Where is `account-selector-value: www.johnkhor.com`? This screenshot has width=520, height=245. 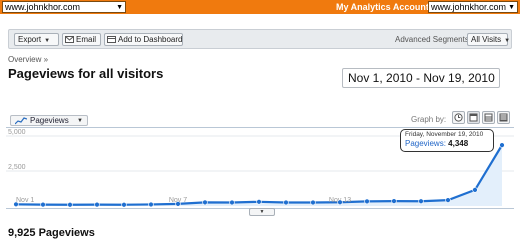 account-selector-value: www.johnkhor.com is located at coordinates (469, 7).